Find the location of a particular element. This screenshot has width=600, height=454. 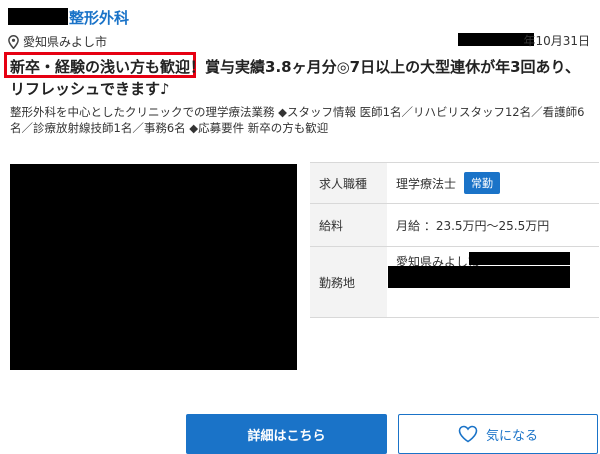

location-row: 愛知県みよし市 is located at coordinates (57, 41).